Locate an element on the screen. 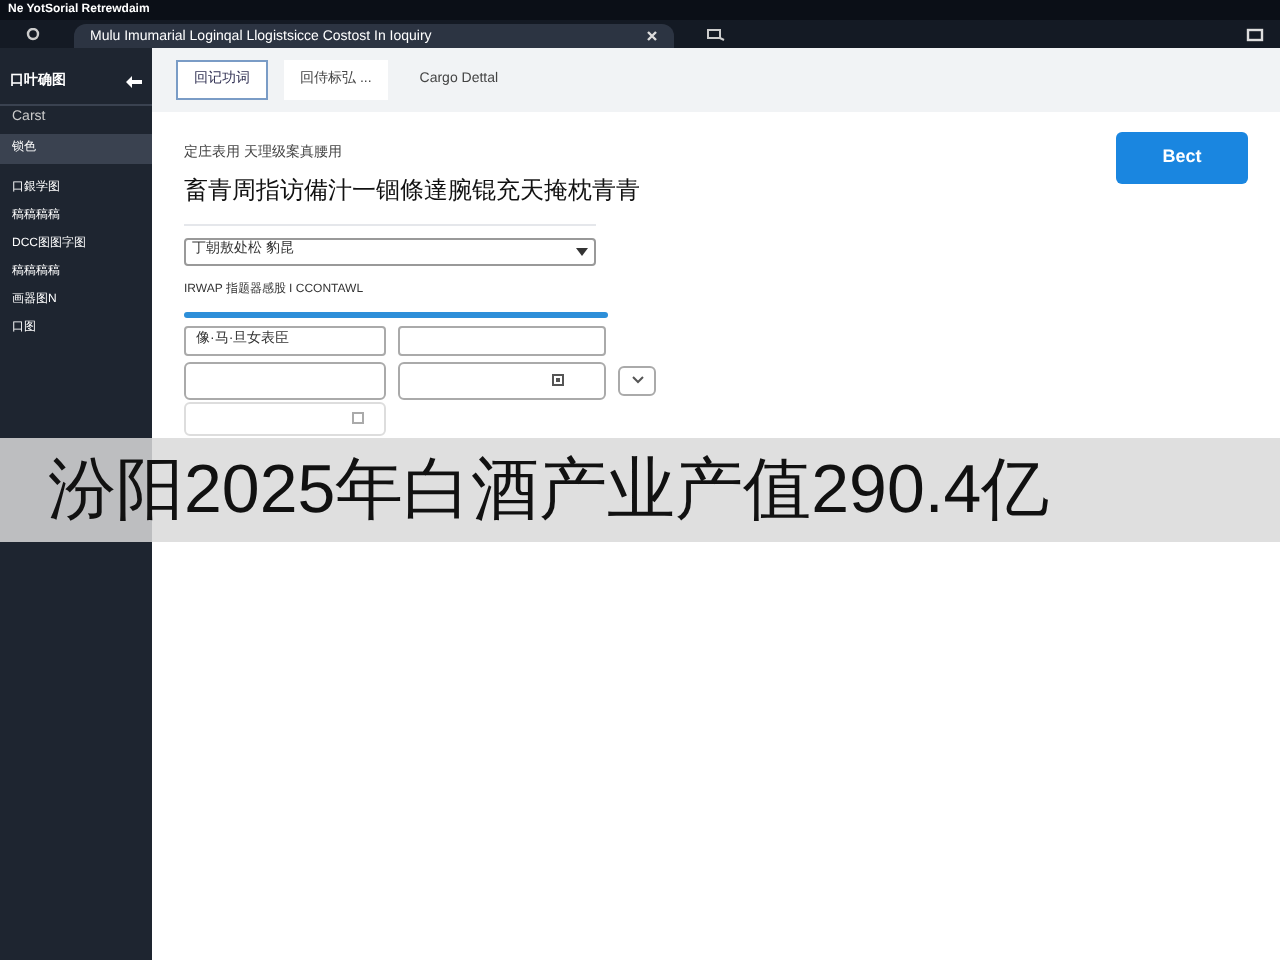  page-heading: 畜青周指访備汁一锢條達腕锟充天掩枕青青 is located at coordinates (413, 190).